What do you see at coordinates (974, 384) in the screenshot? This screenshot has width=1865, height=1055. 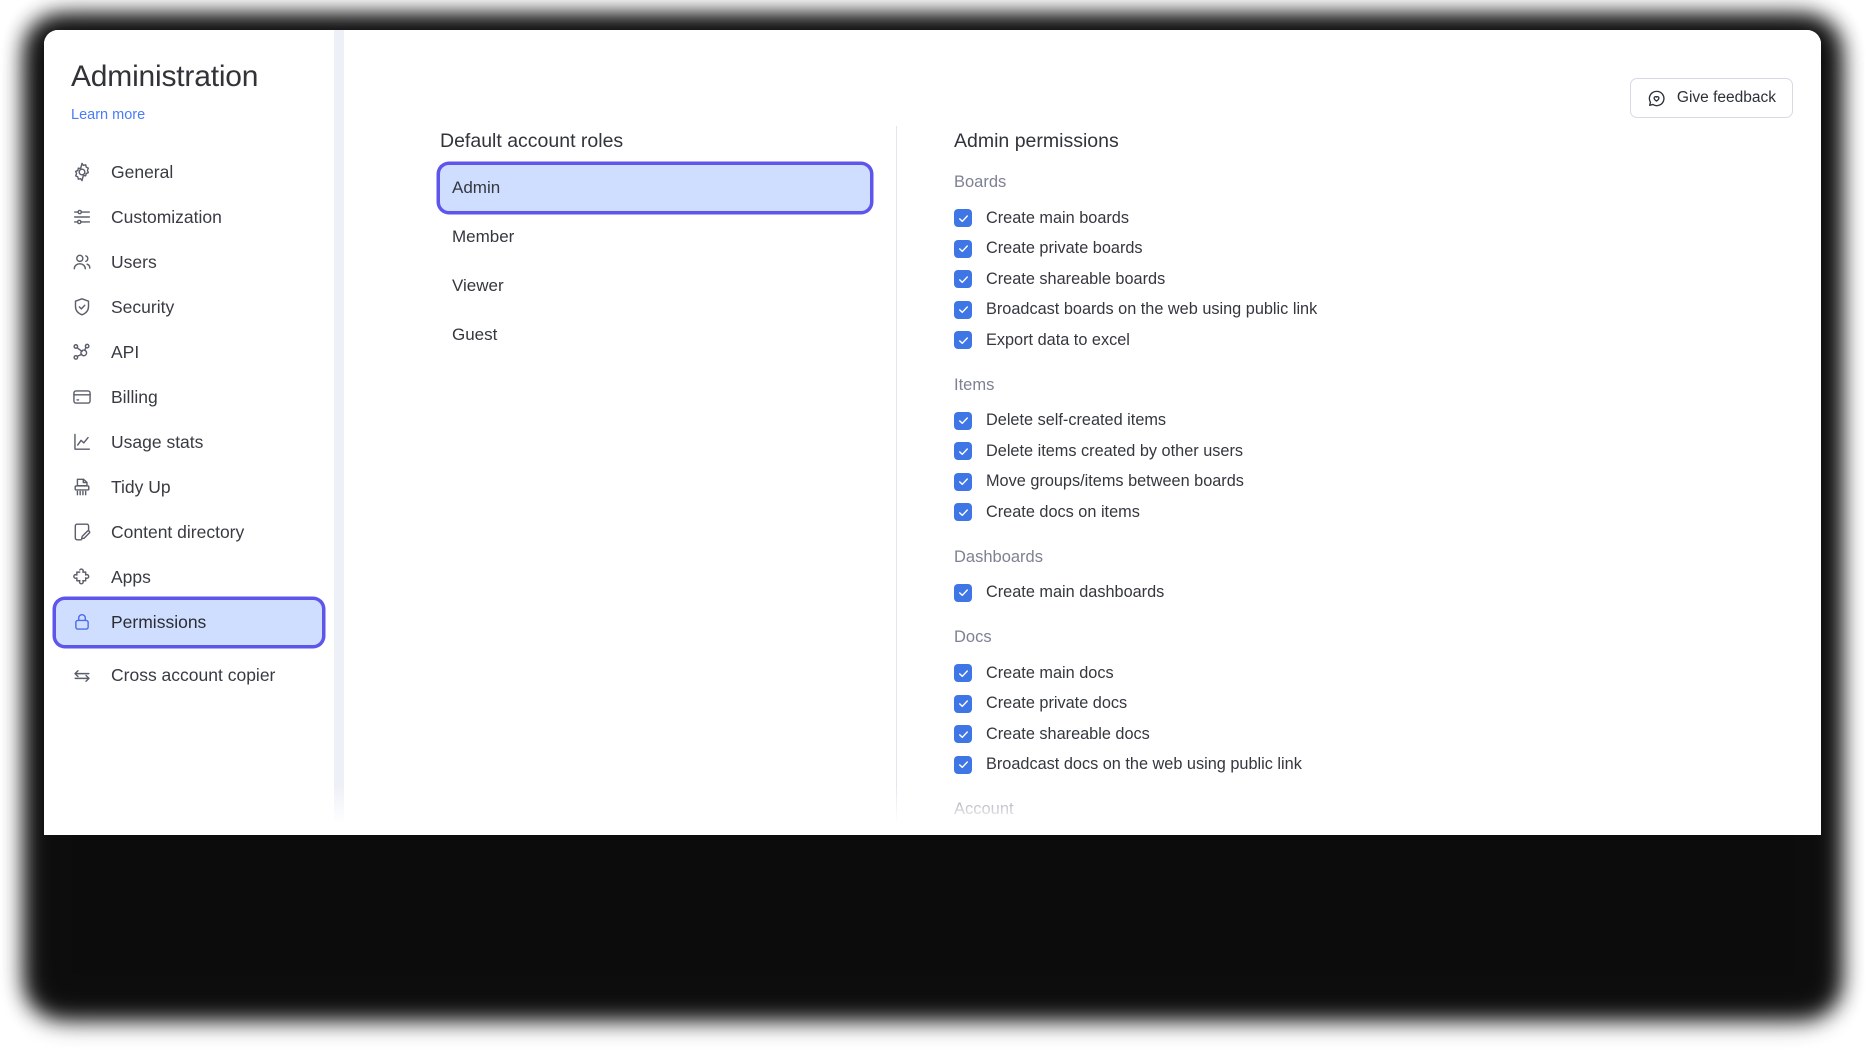 I see `permission-group-title: Items` at bounding box center [974, 384].